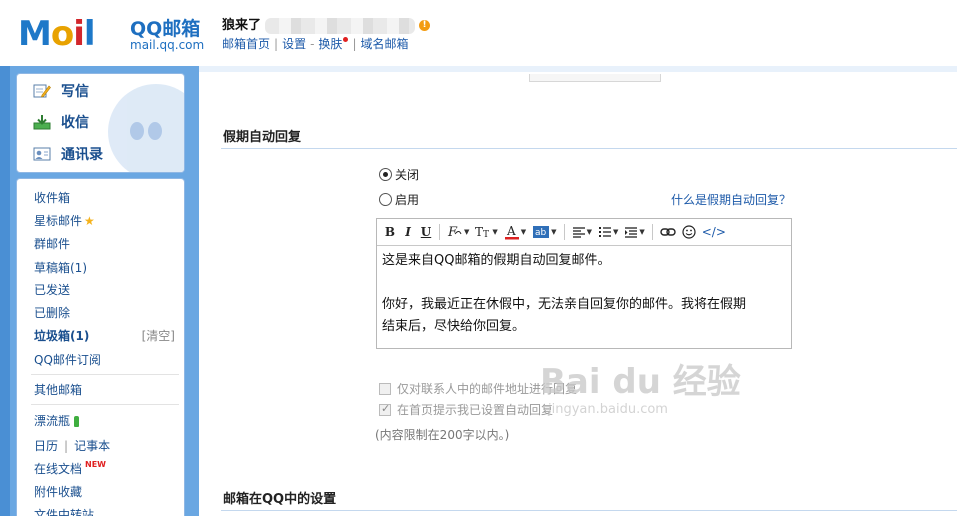  Describe the element at coordinates (340, 25) in the screenshot. I see `blurred-email` at that location.